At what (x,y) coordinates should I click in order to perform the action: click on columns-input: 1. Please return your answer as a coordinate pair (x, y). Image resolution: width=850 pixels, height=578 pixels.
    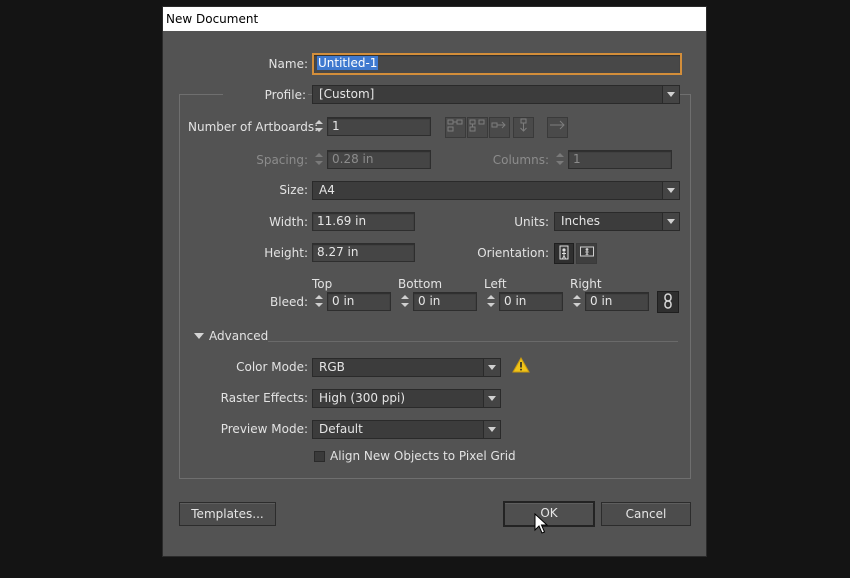
    Looking at the image, I should click on (620, 159).